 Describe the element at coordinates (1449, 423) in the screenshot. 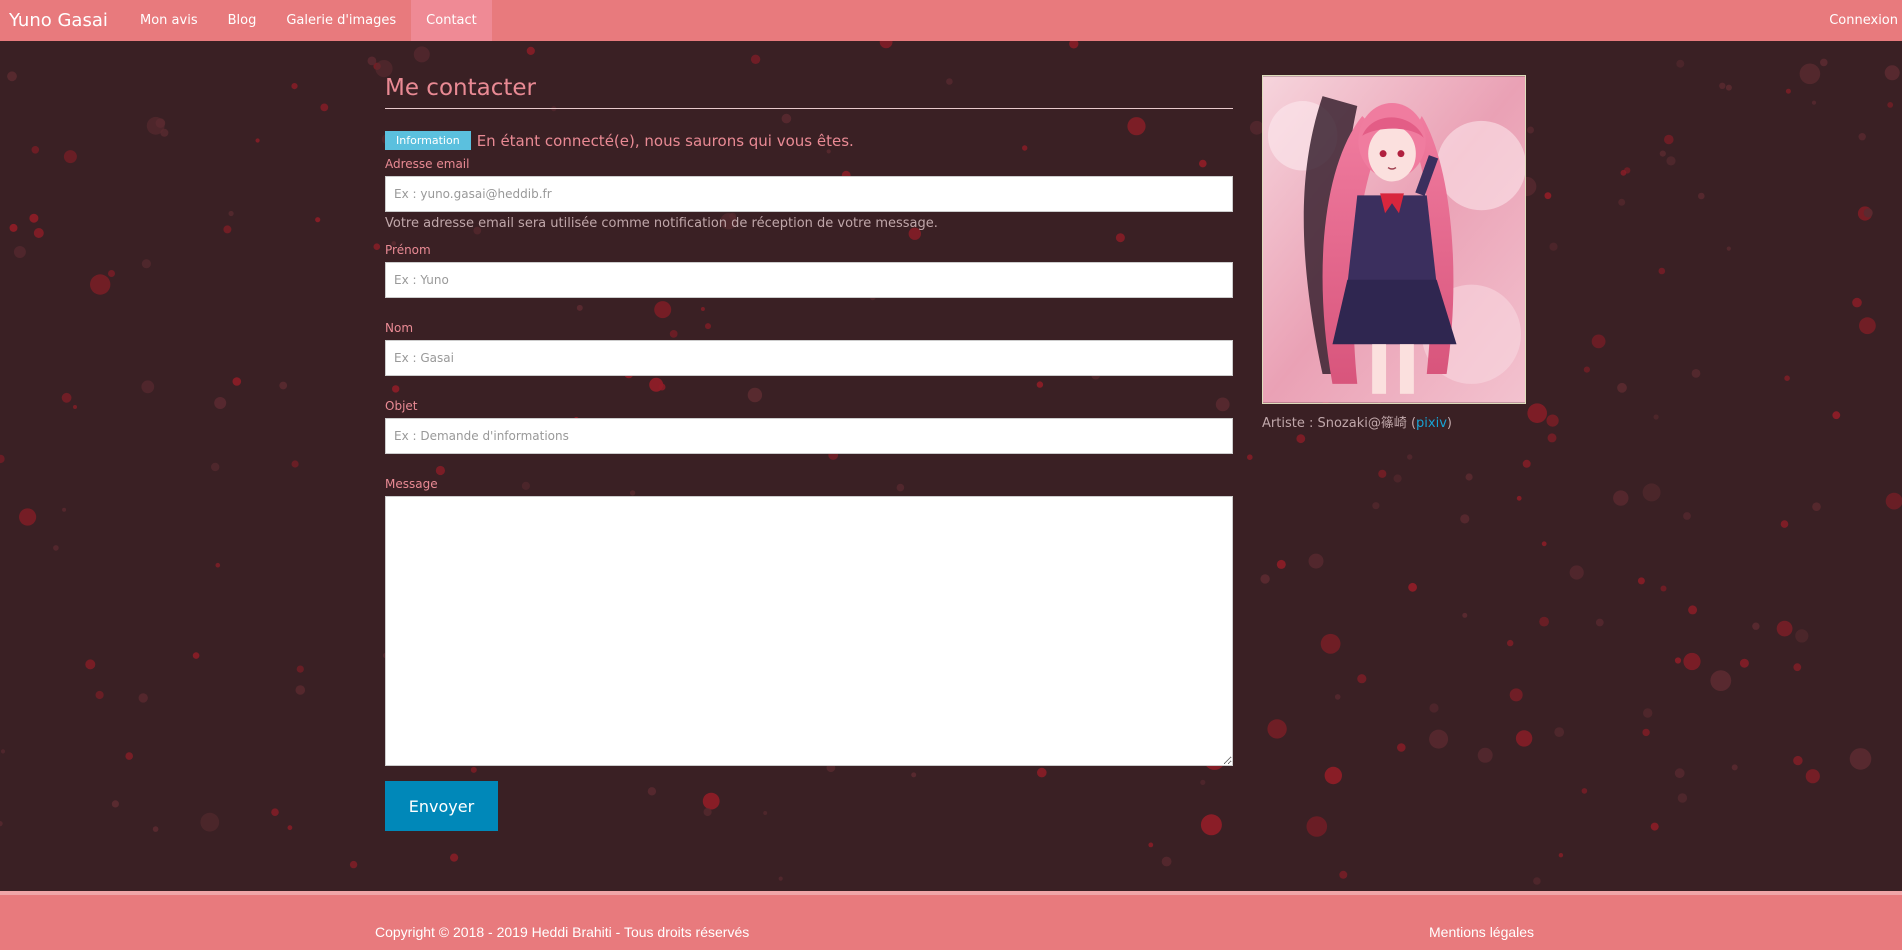

I see `artist-credit-suffix: )` at that location.